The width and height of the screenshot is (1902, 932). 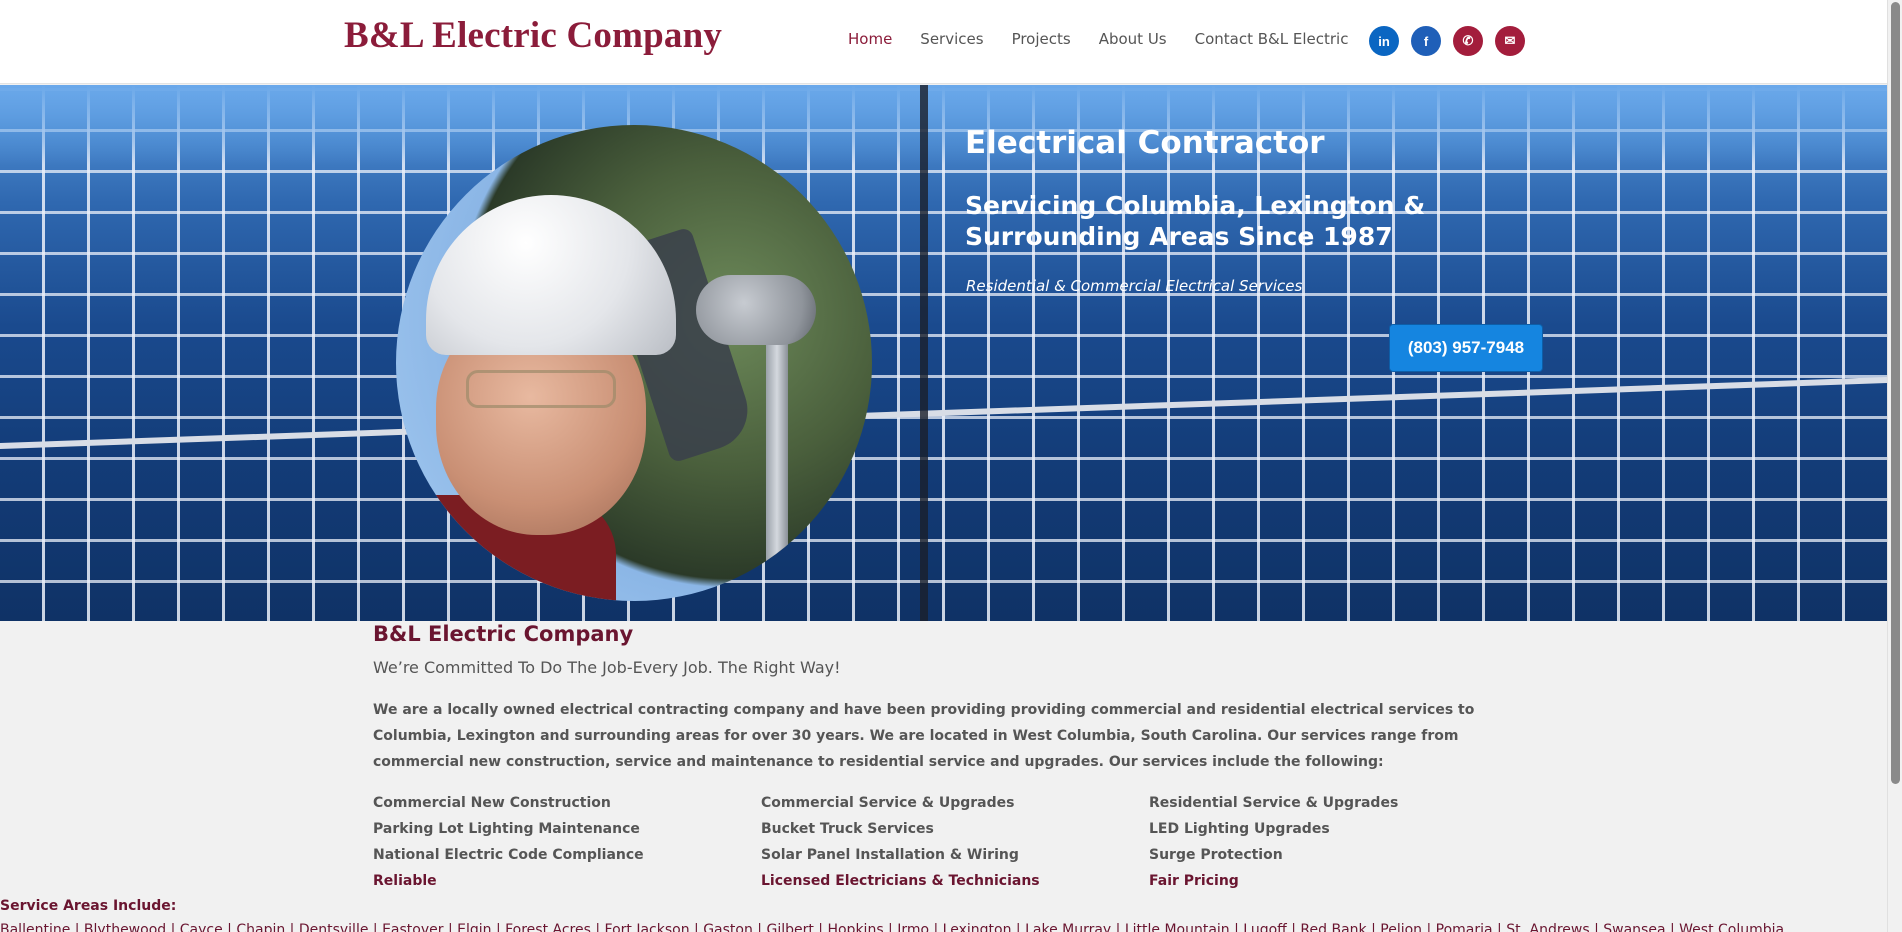 What do you see at coordinates (756, 310) in the screenshot?
I see `wind-turbine` at bounding box center [756, 310].